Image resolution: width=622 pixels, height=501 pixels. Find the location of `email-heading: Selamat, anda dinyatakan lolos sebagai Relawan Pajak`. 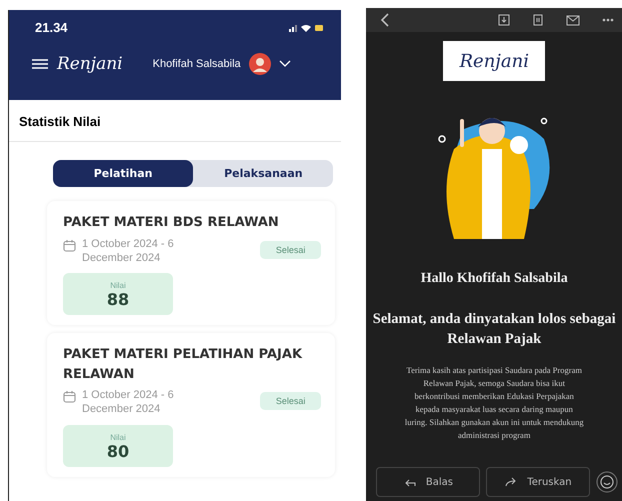

email-heading: Selamat, anda dinyatakan lolos sebagai Relawan Pajak is located at coordinates (494, 330).